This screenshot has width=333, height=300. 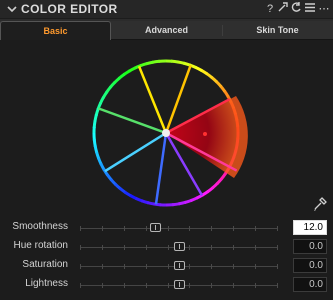 What do you see at coordinates (205, 134) in the screenshot?
I see `selection-point` at bounding box center [205, 134].